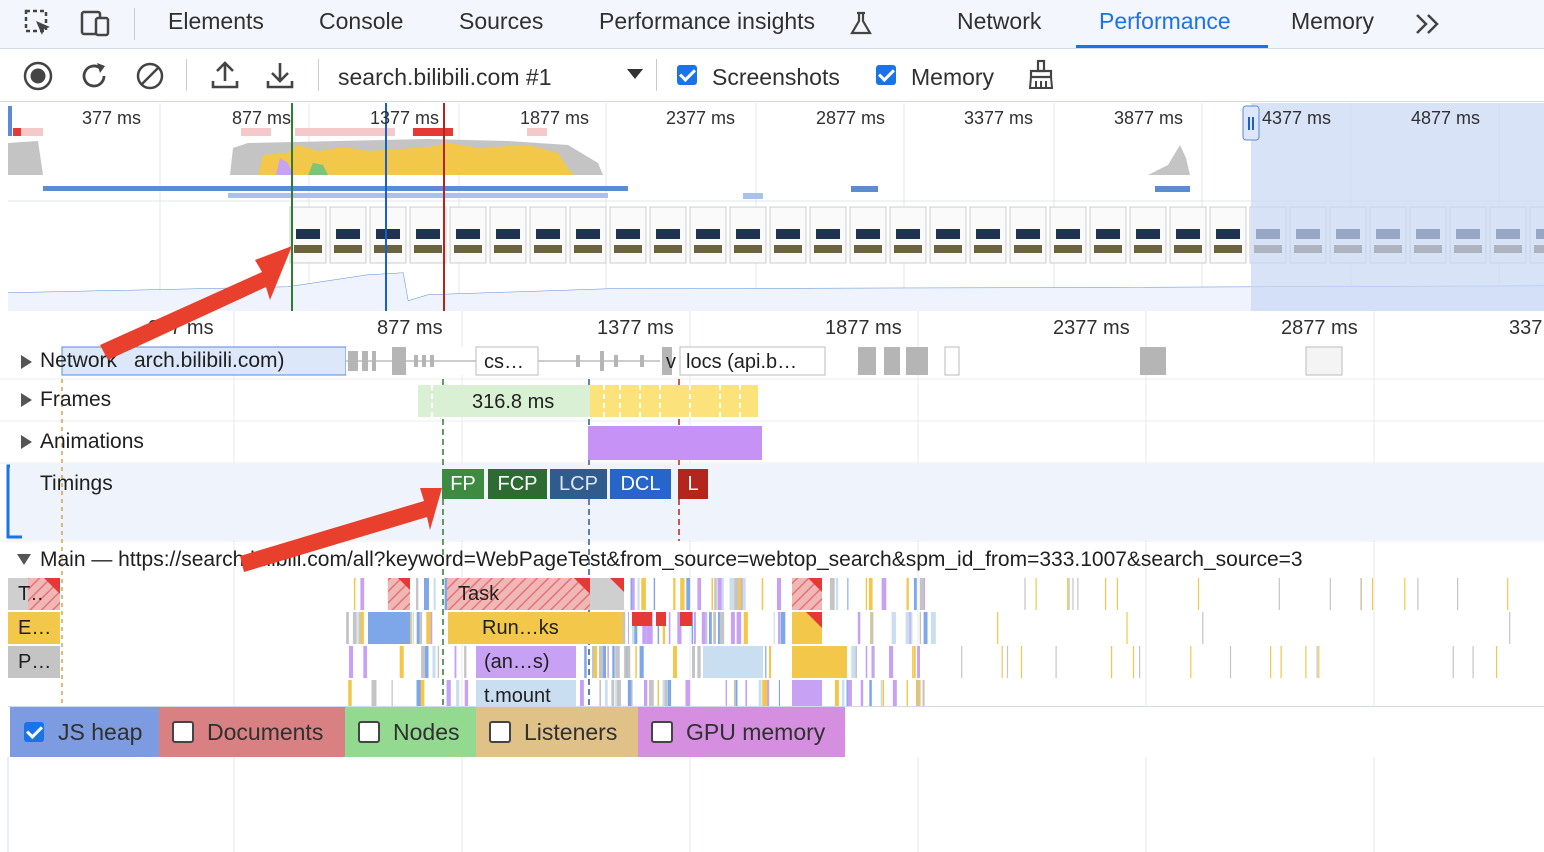 This screenshot has width=1544, height=852. Describe the element at coordinates (92, 442) in the screenshot. I see `animations-track-label: Animations` at that location.